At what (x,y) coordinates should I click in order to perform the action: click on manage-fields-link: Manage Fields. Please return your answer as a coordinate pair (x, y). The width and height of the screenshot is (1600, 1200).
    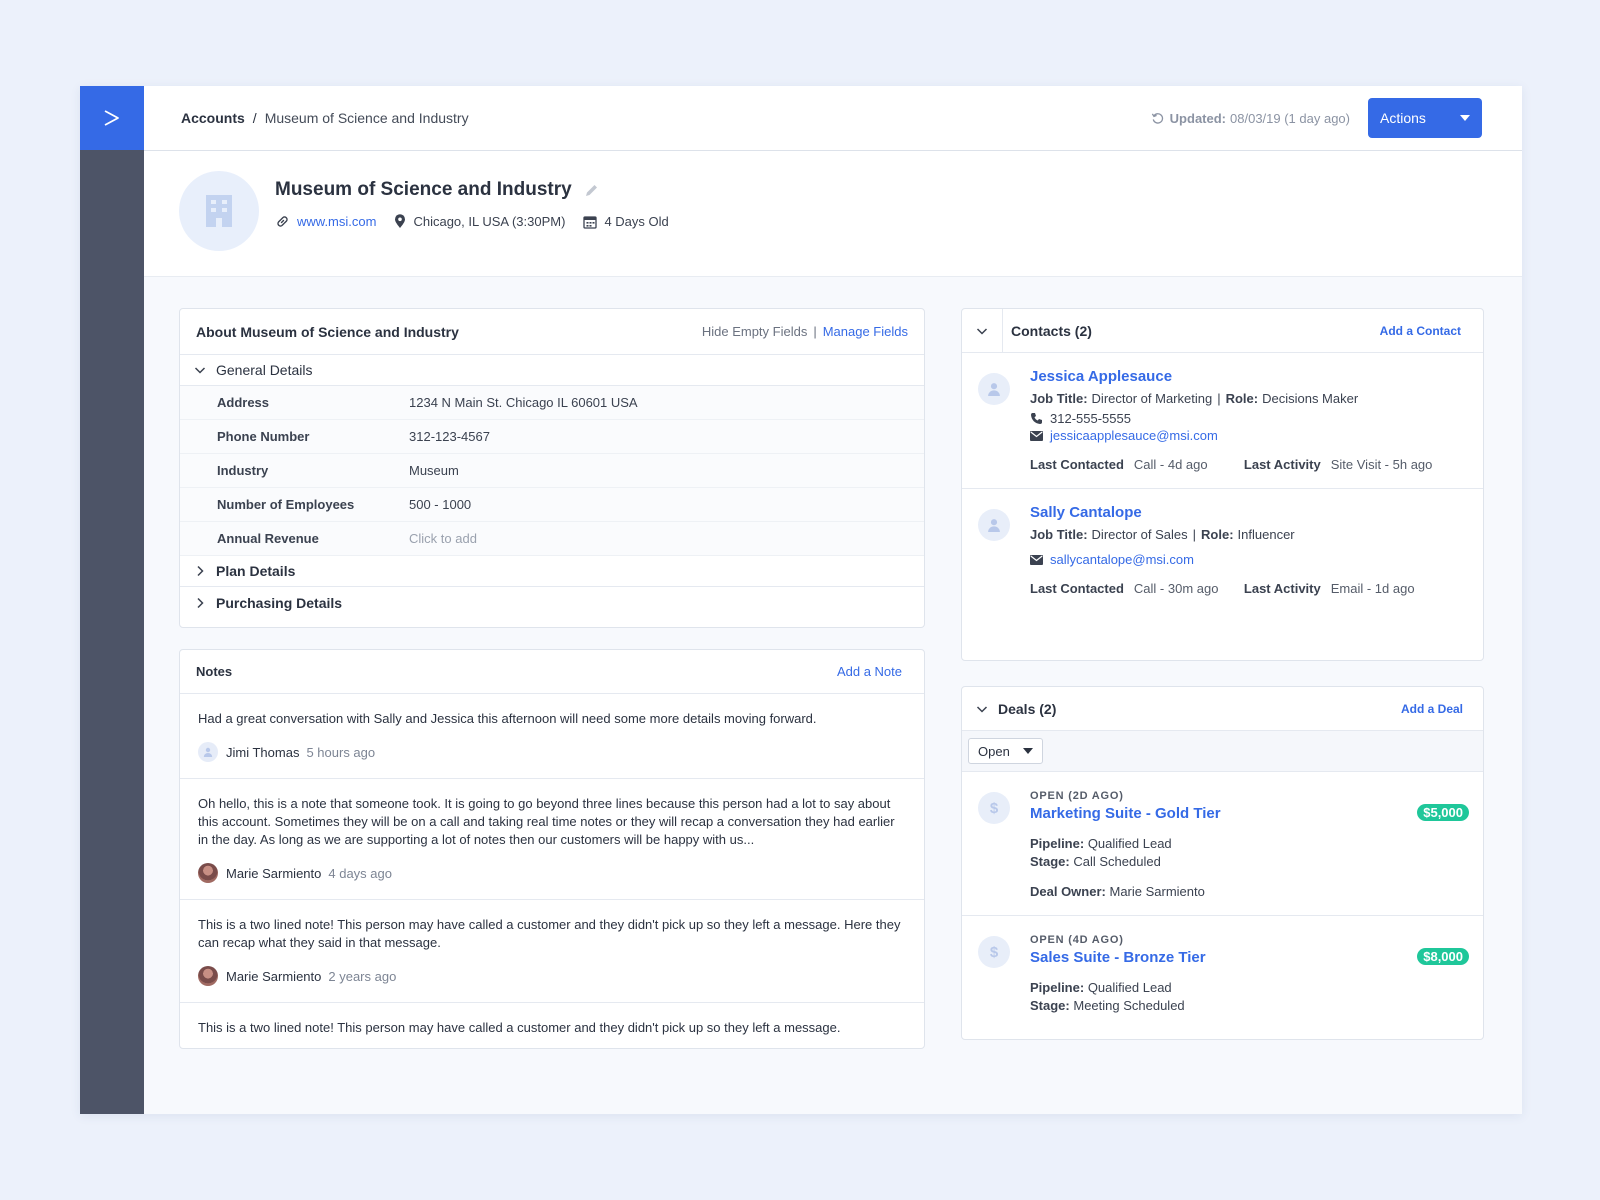
    Looking at the image, I should click on (865, 331).